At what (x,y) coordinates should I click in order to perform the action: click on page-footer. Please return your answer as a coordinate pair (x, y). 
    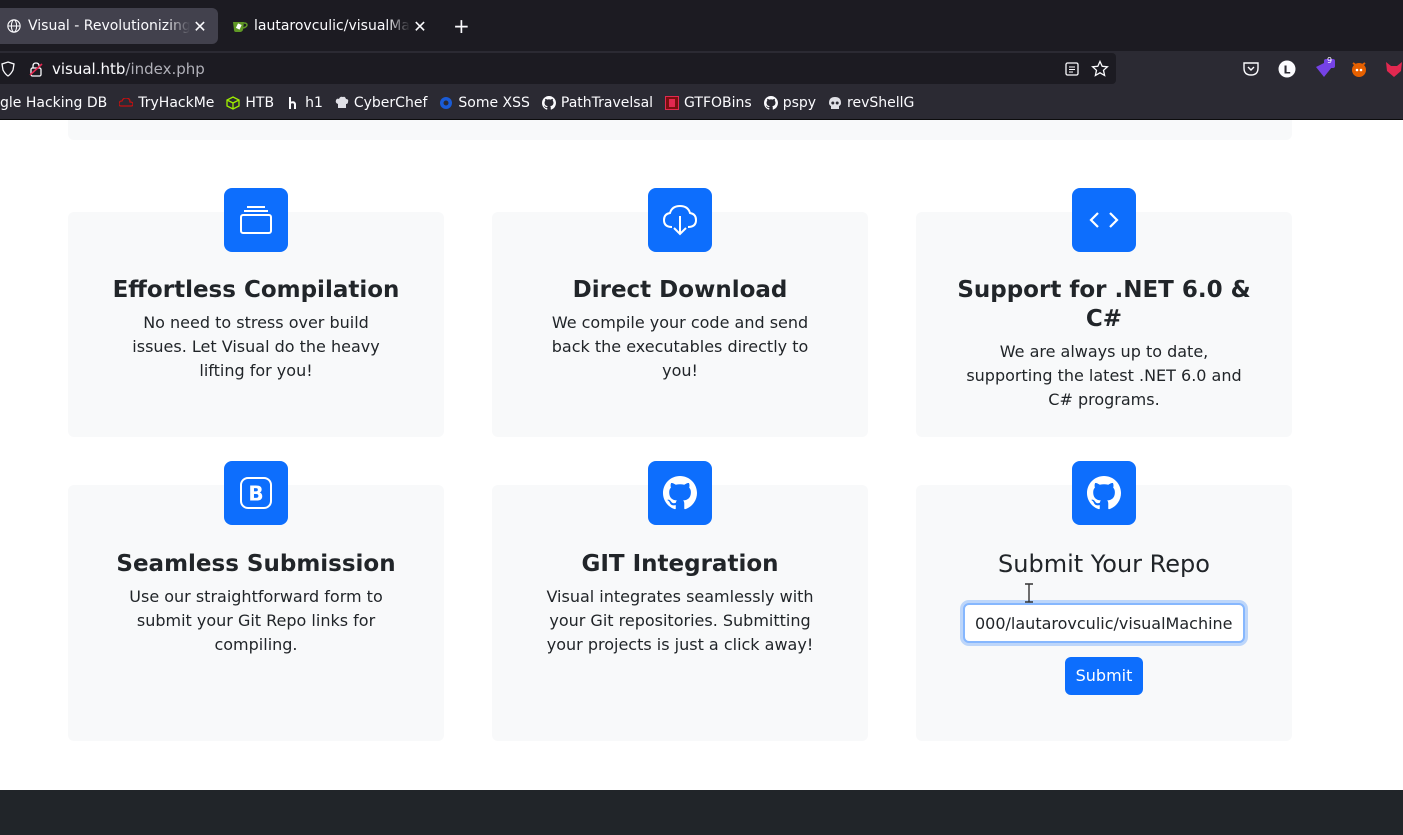
    Looking at the image, I should click on (701, 812).